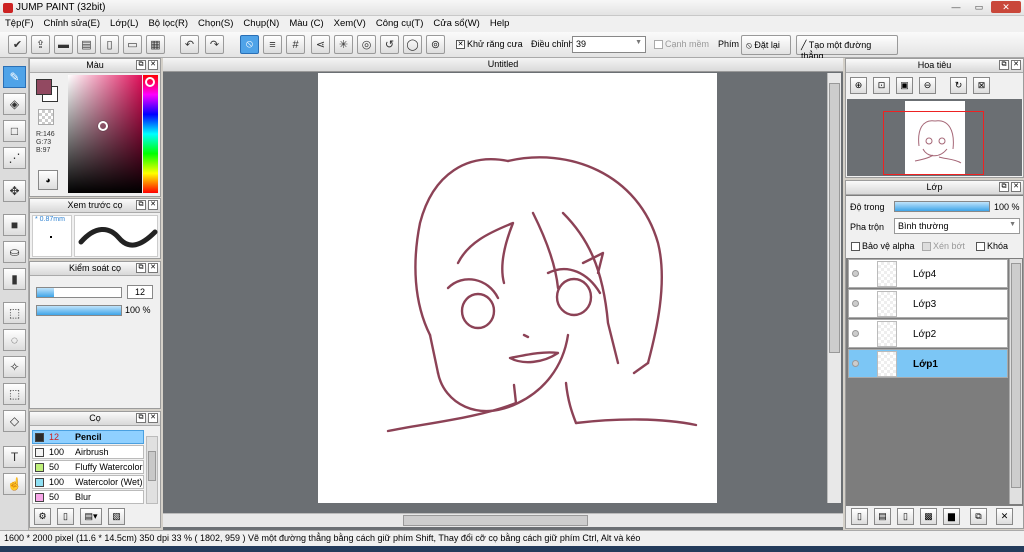  What do you see at coordinates (17, 44) in the screenshot?
I see `check-icon: ✔` at bounding box center [17, 44].